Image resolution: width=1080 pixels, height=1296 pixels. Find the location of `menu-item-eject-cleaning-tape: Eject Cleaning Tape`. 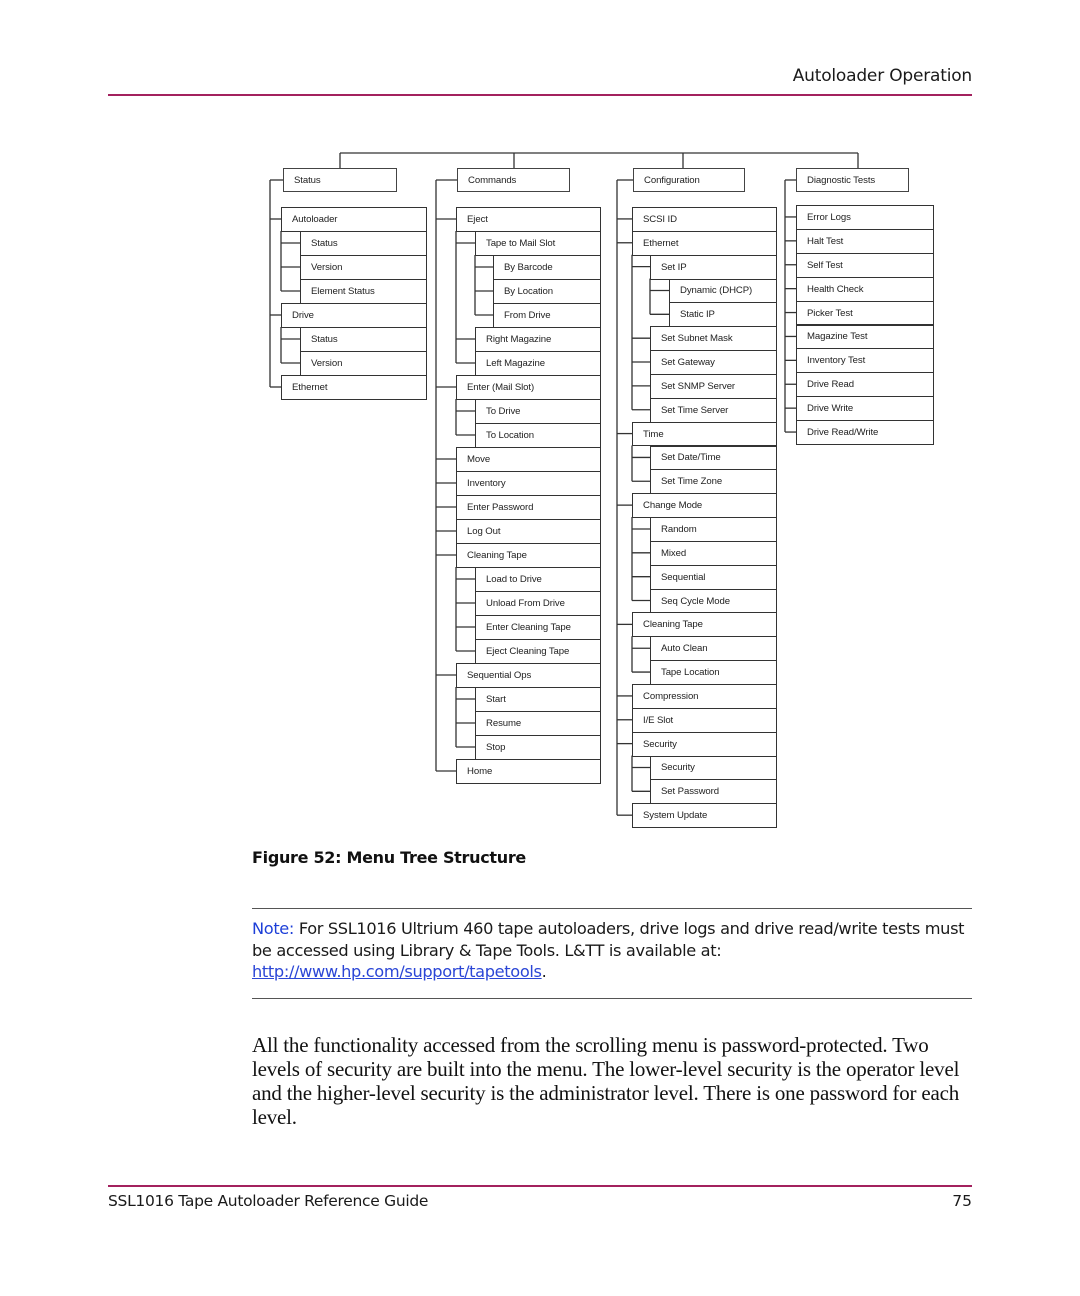

menu-item-eject-cleaning-tape: Eject Cleaning Tape is located at coordinates (538, 651).